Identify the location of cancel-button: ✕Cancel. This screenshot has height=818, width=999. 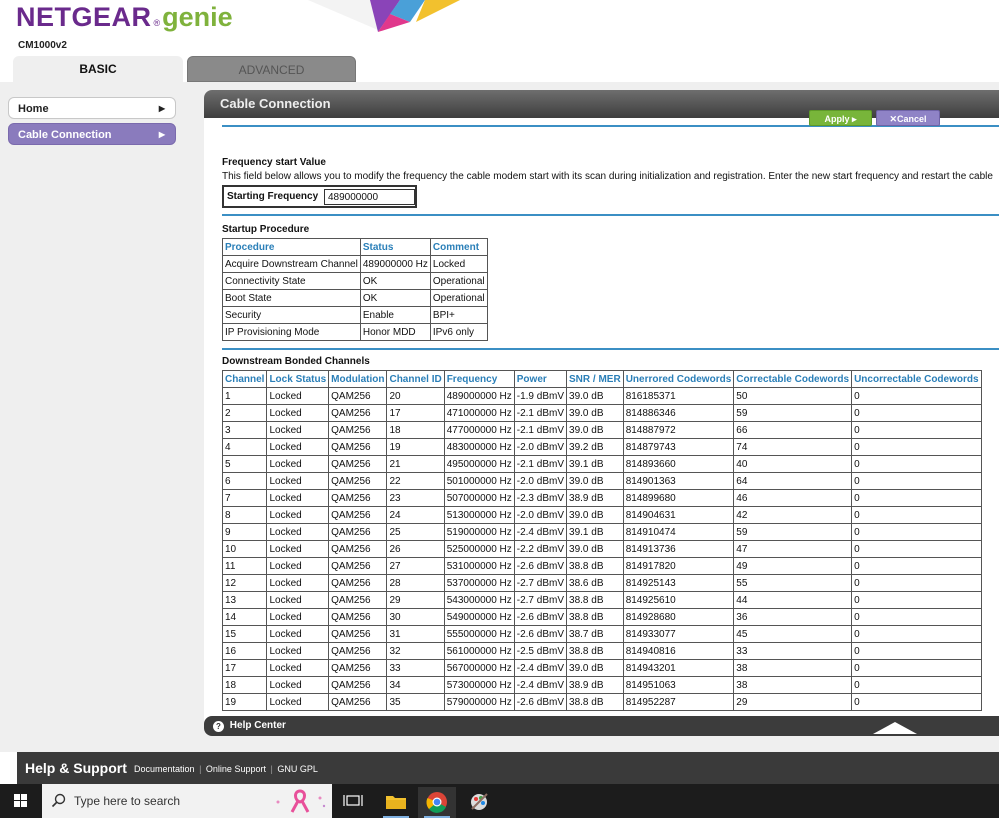
(908, 118).